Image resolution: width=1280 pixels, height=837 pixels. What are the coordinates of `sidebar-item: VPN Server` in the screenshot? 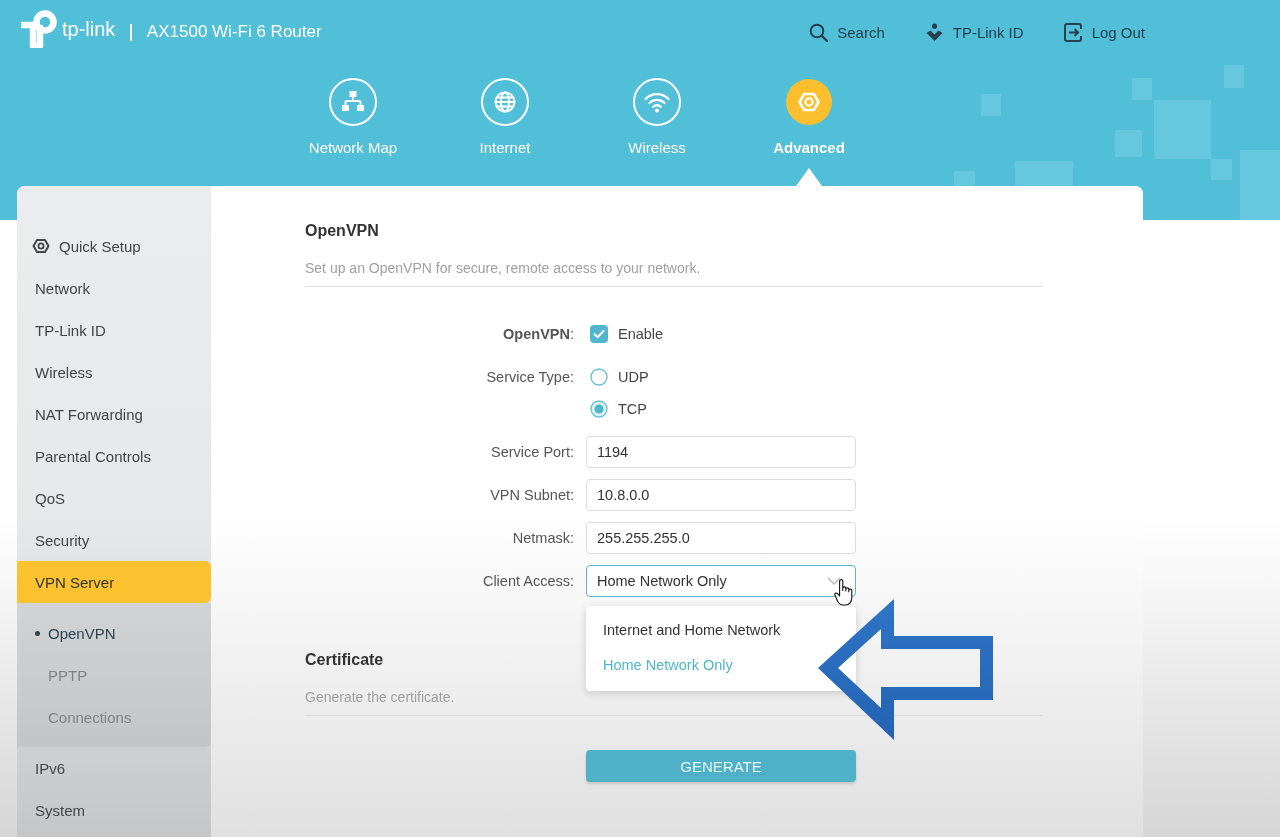 It's located at (114, 582).